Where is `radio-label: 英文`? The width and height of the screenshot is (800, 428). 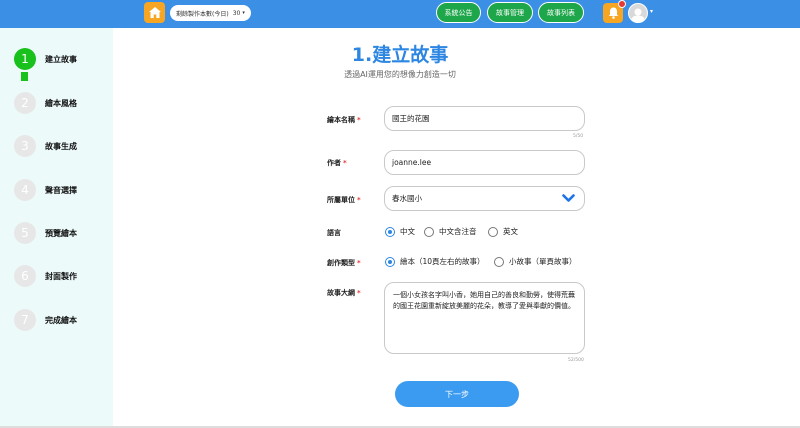 radio-label: 英文 is located at coordinates (510, 231).